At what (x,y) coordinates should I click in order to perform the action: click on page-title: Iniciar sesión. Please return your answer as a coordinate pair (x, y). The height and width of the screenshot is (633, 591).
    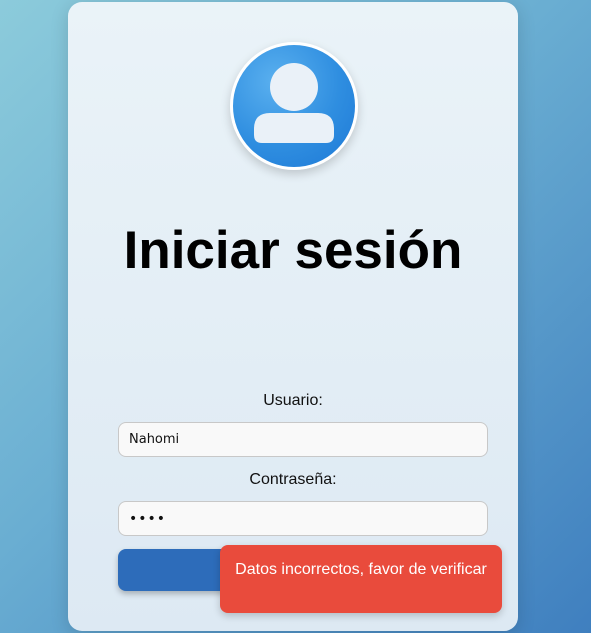
    Looking at the image, I should click on (293, 250).